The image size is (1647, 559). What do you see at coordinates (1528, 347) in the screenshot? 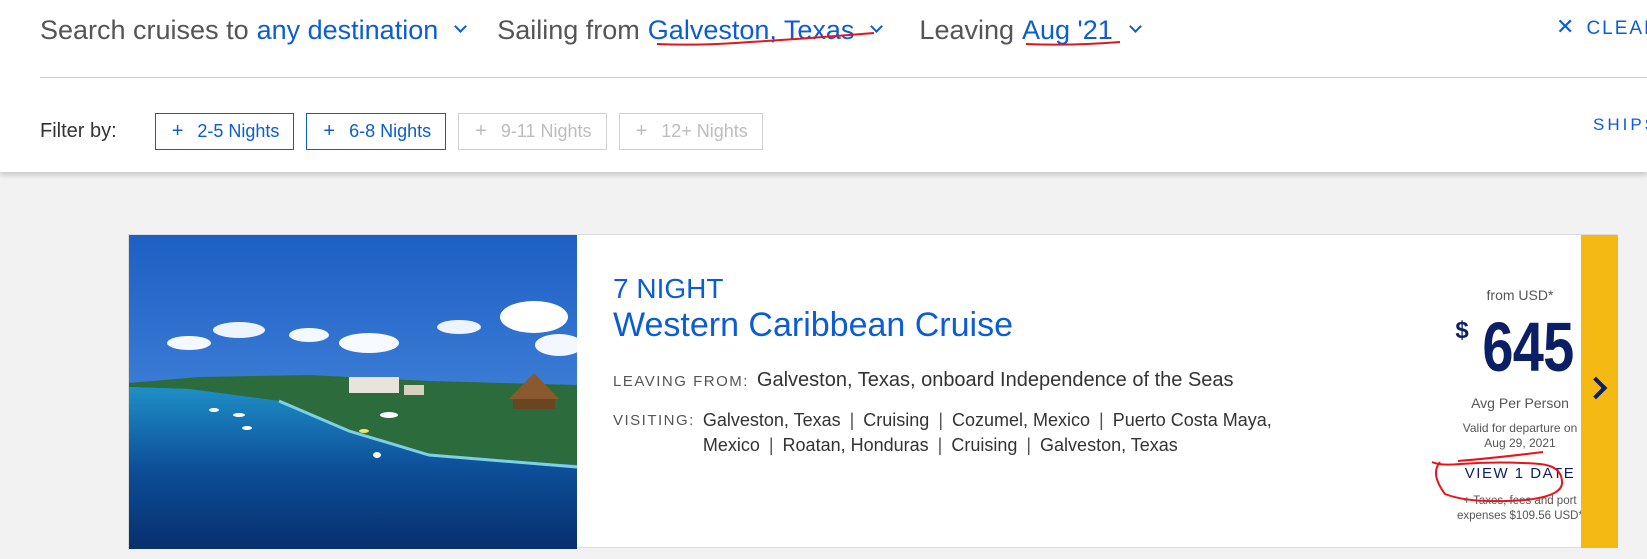
I see `price-value: 645` at bounding box center [1528, 347].